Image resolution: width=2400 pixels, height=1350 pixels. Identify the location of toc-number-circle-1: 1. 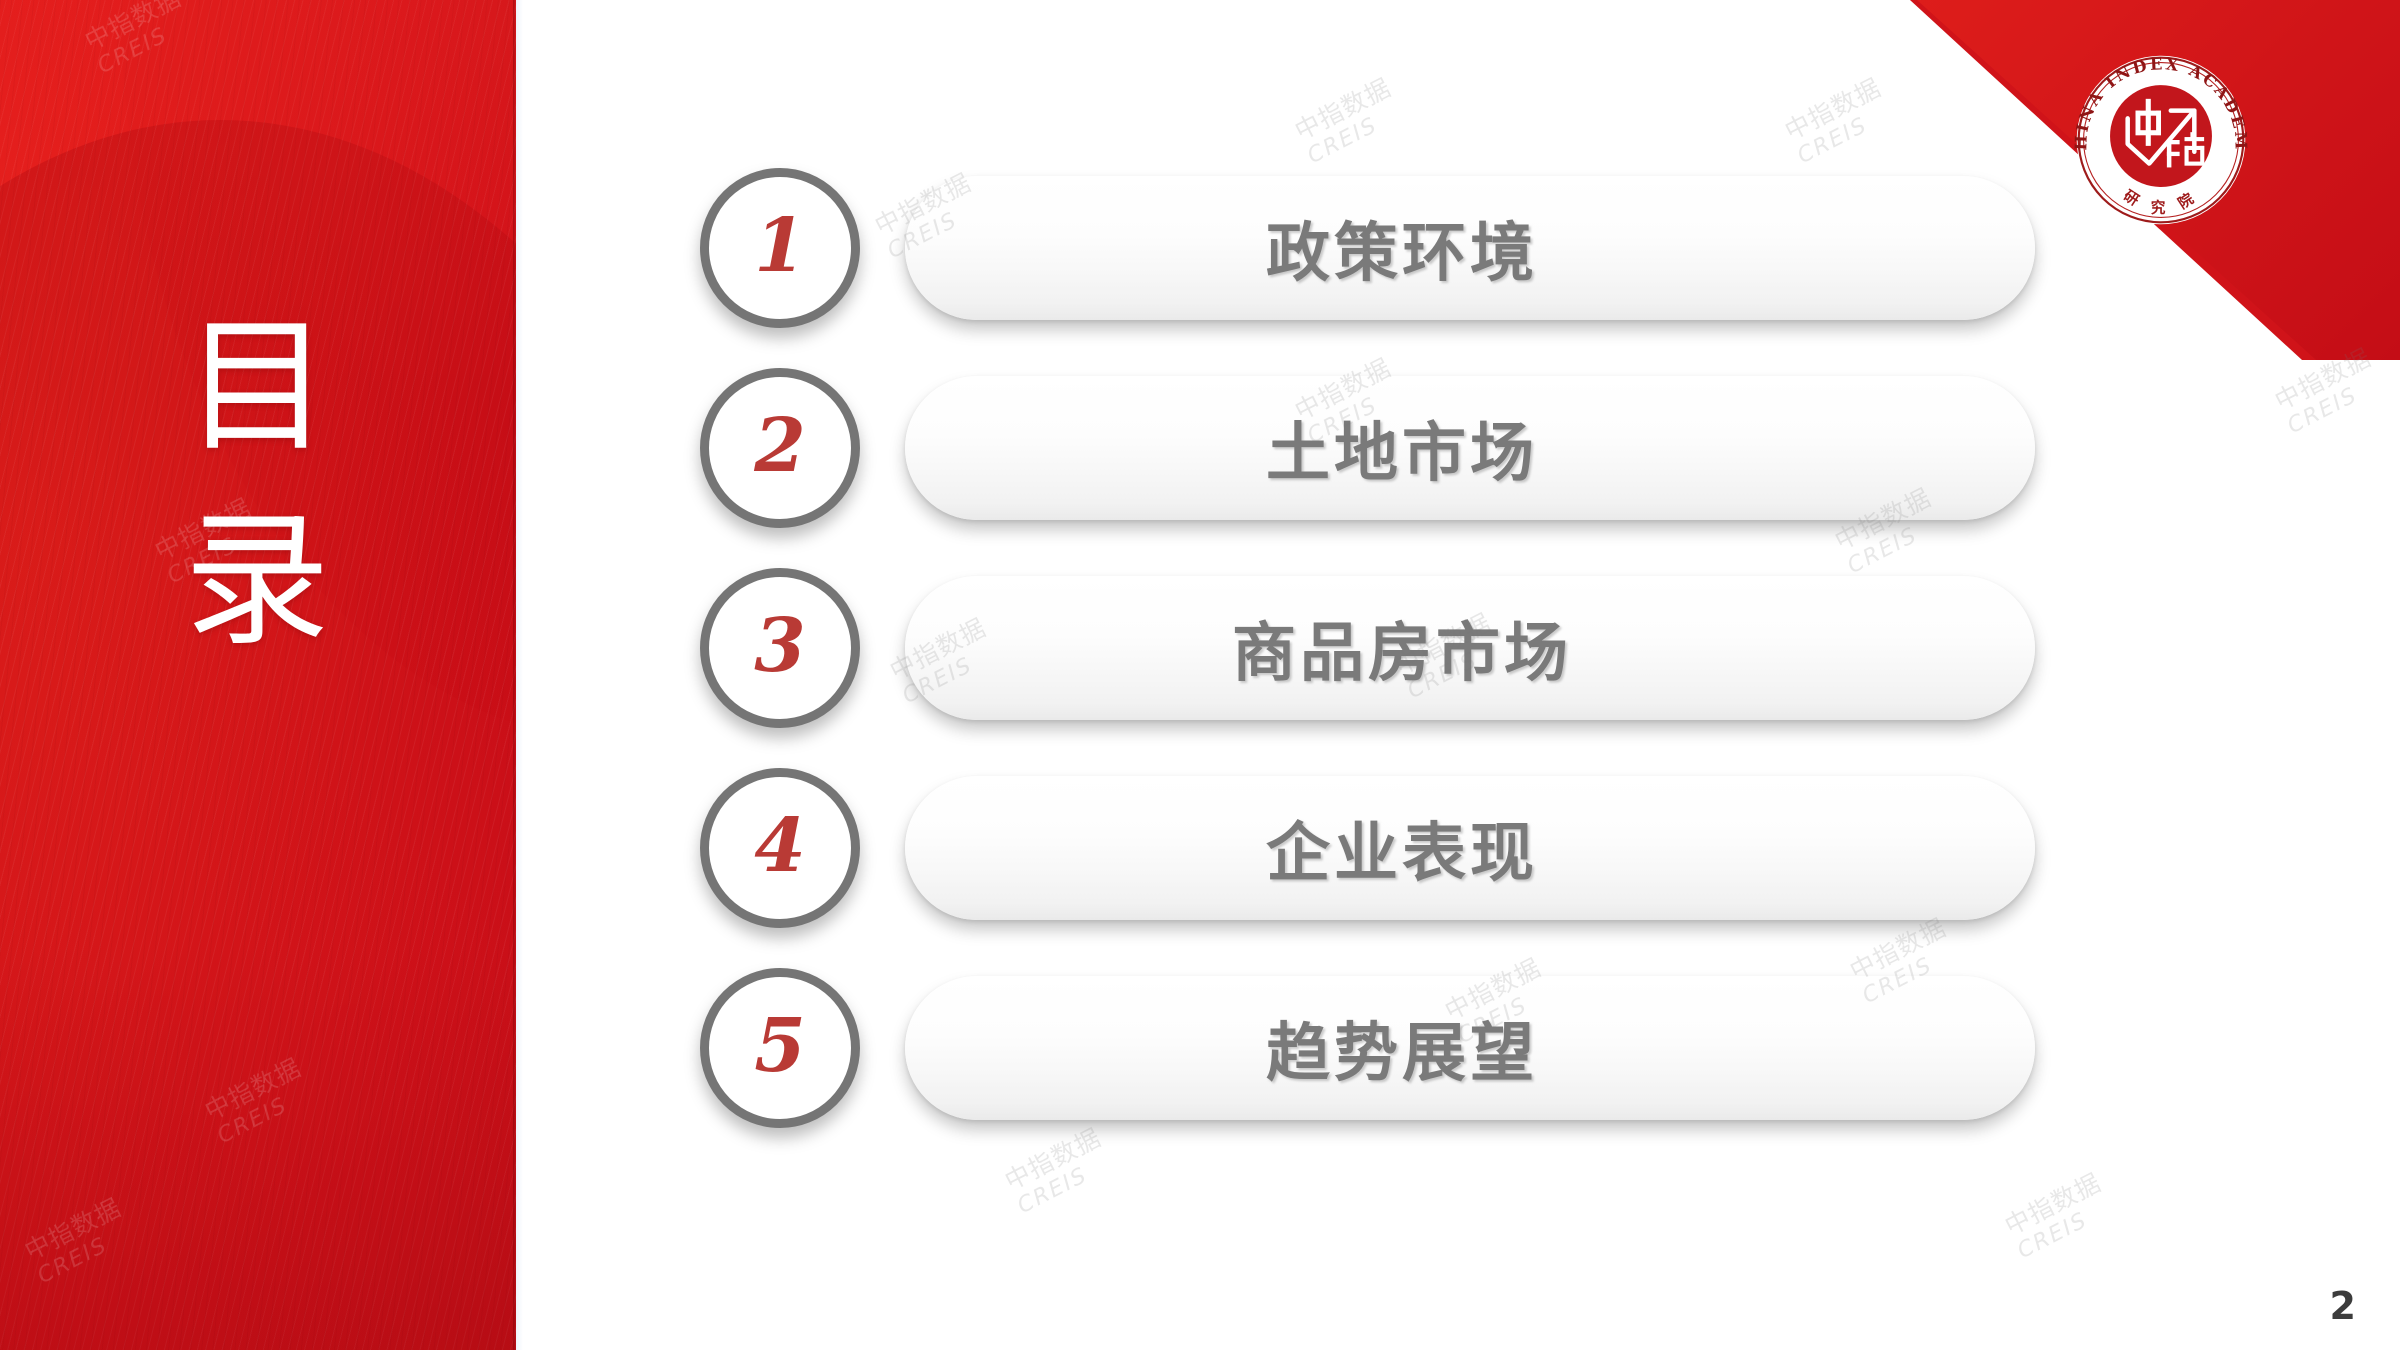
(780, 248).